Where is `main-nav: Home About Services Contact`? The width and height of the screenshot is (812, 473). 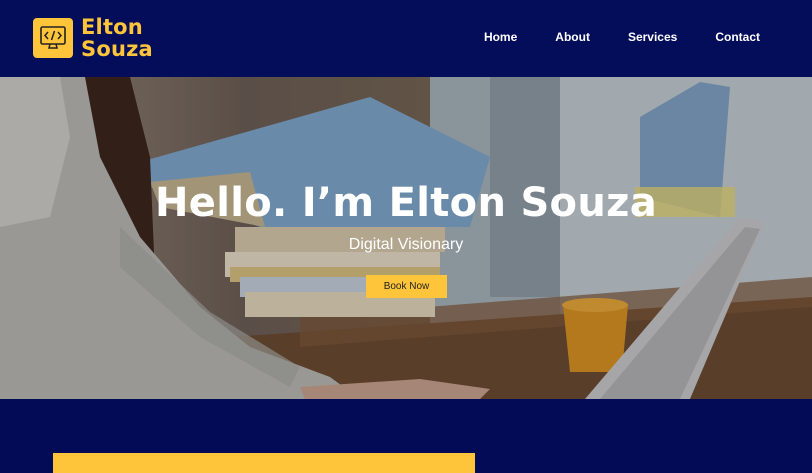
main-nav: Home About Services Contact is located at coordinates (603, 37).